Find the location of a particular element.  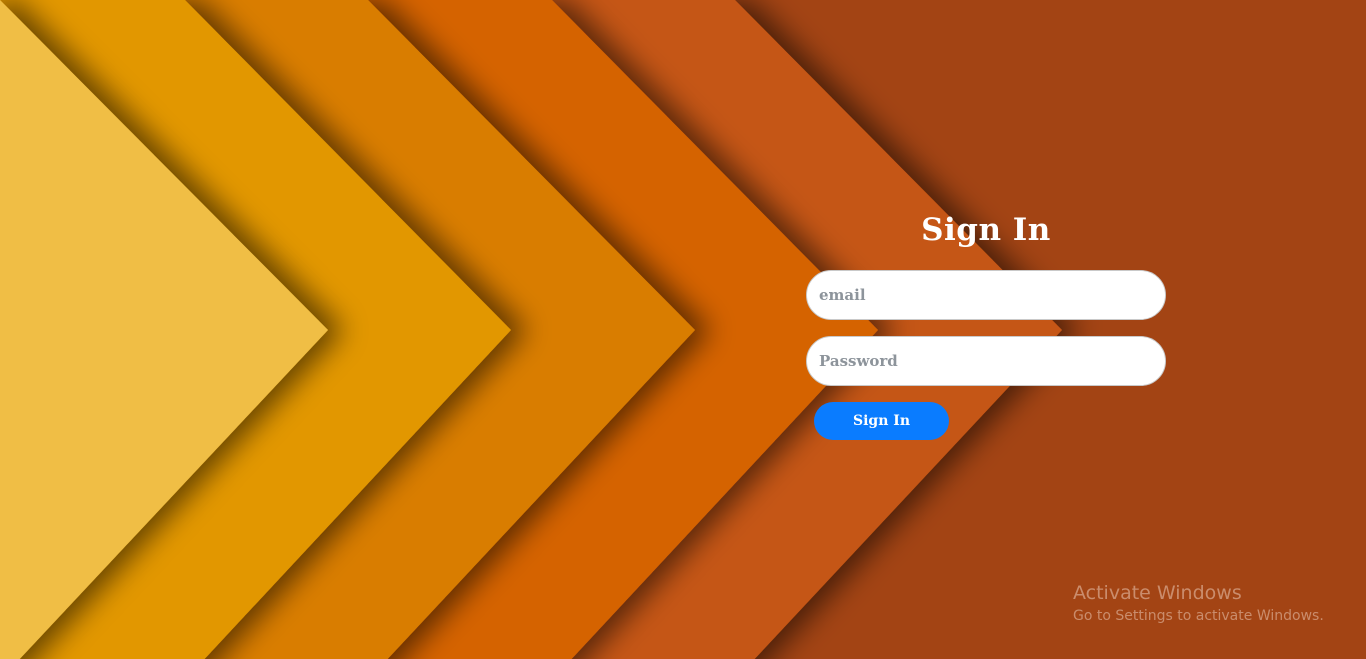

watermark-subtitle: Go to Settings to activate Windows. is located at coordinates (1198, 616).